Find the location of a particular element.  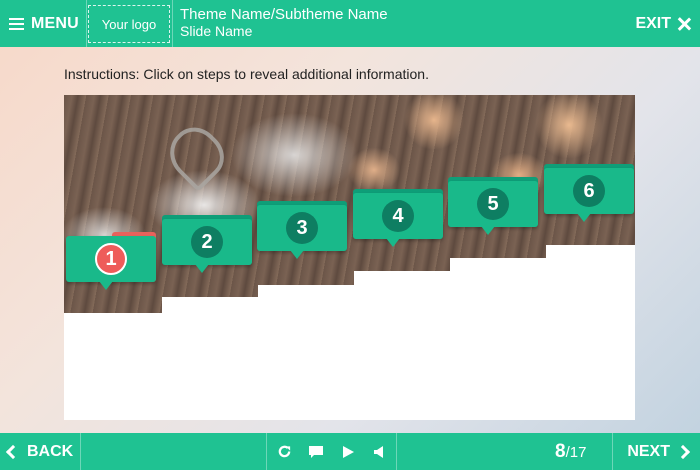

total-pages: /17 is located at coordinates (576, 452).